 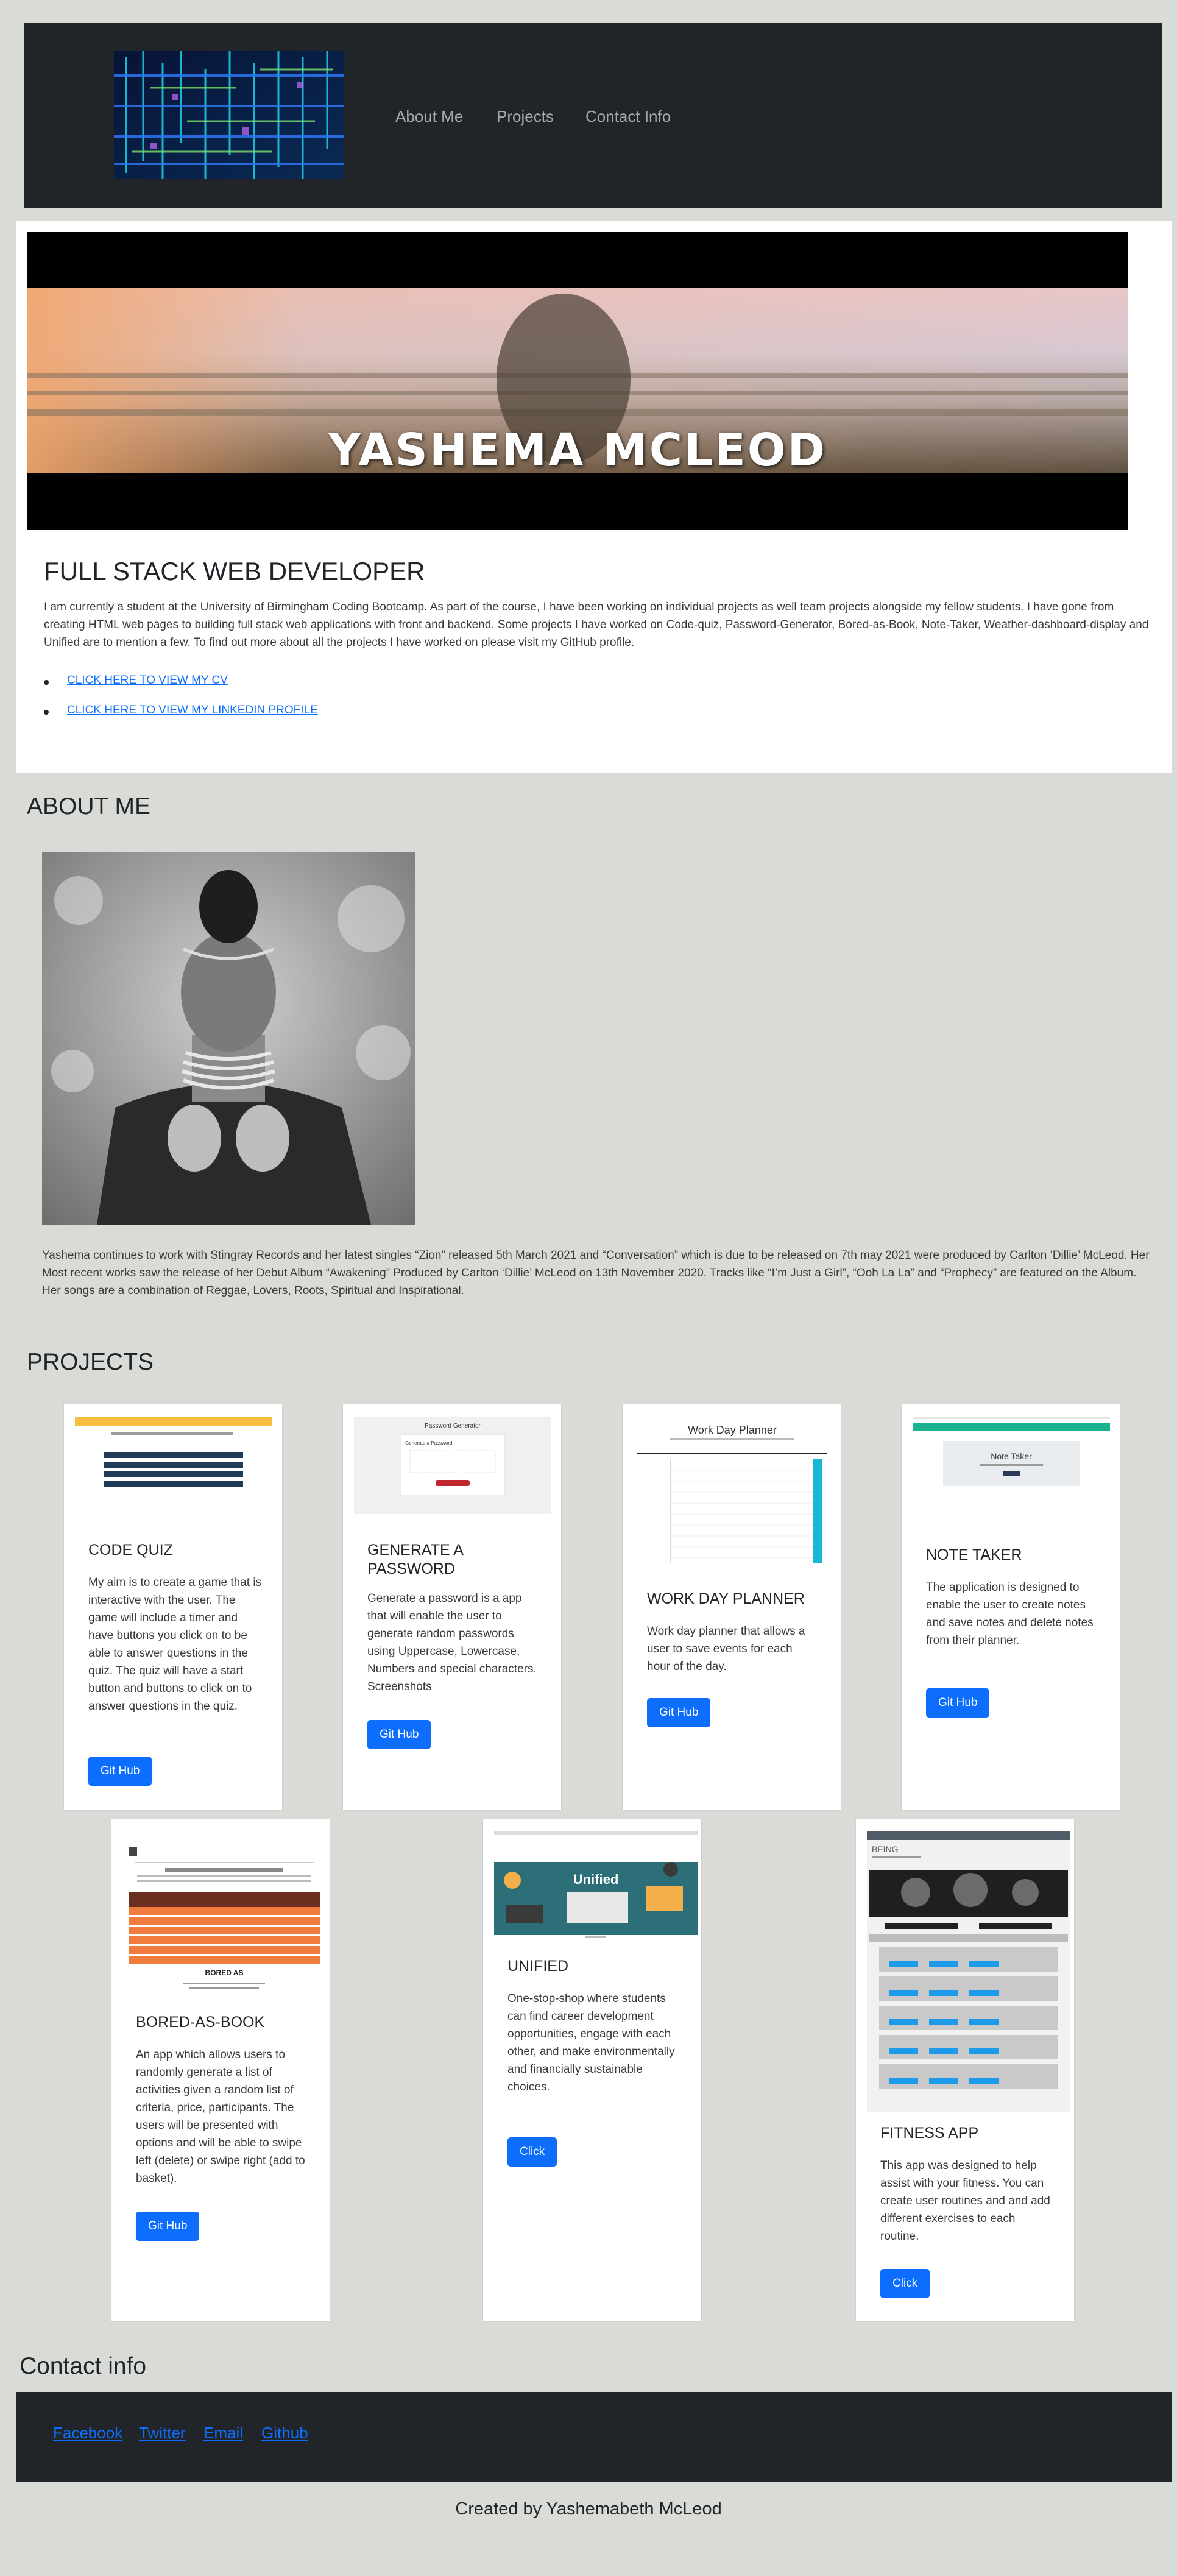 I want to click on password-thumb-title: Password Generator, so click(x=453, y=1426).